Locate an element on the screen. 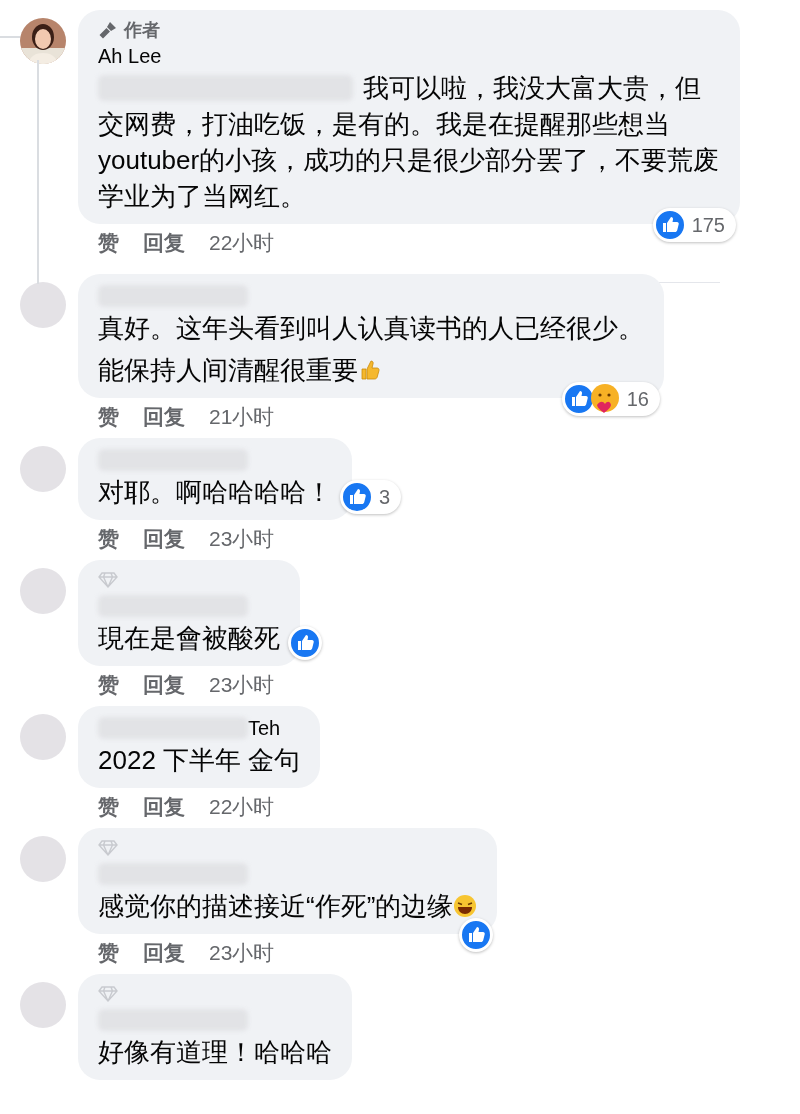 The height and width of the screenshot is (1114, 800). timestamp: 21小时 is located at coordinates (242, 417).